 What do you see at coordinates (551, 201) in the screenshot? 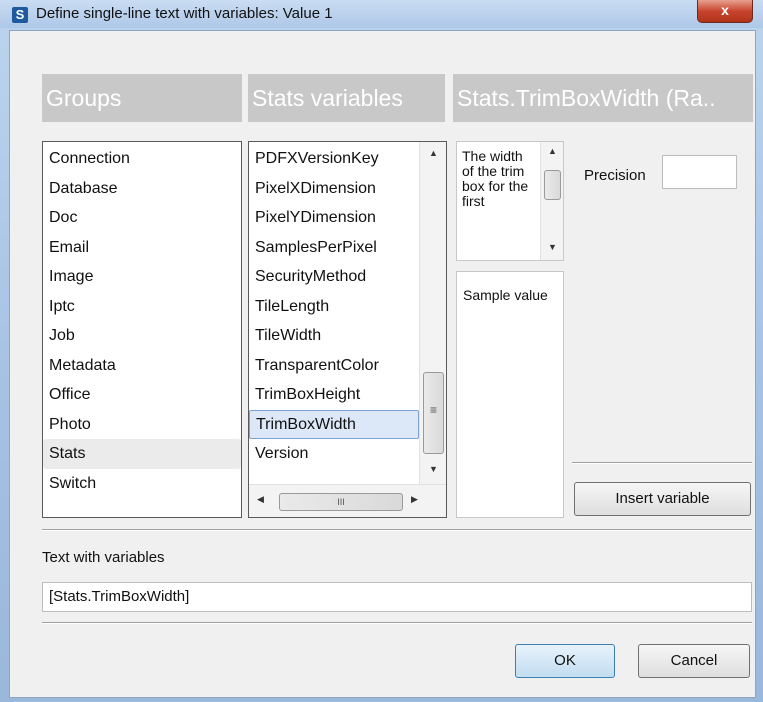
I see `description-scrollbar: ▲ ▼` at bounding box center [551, 201].